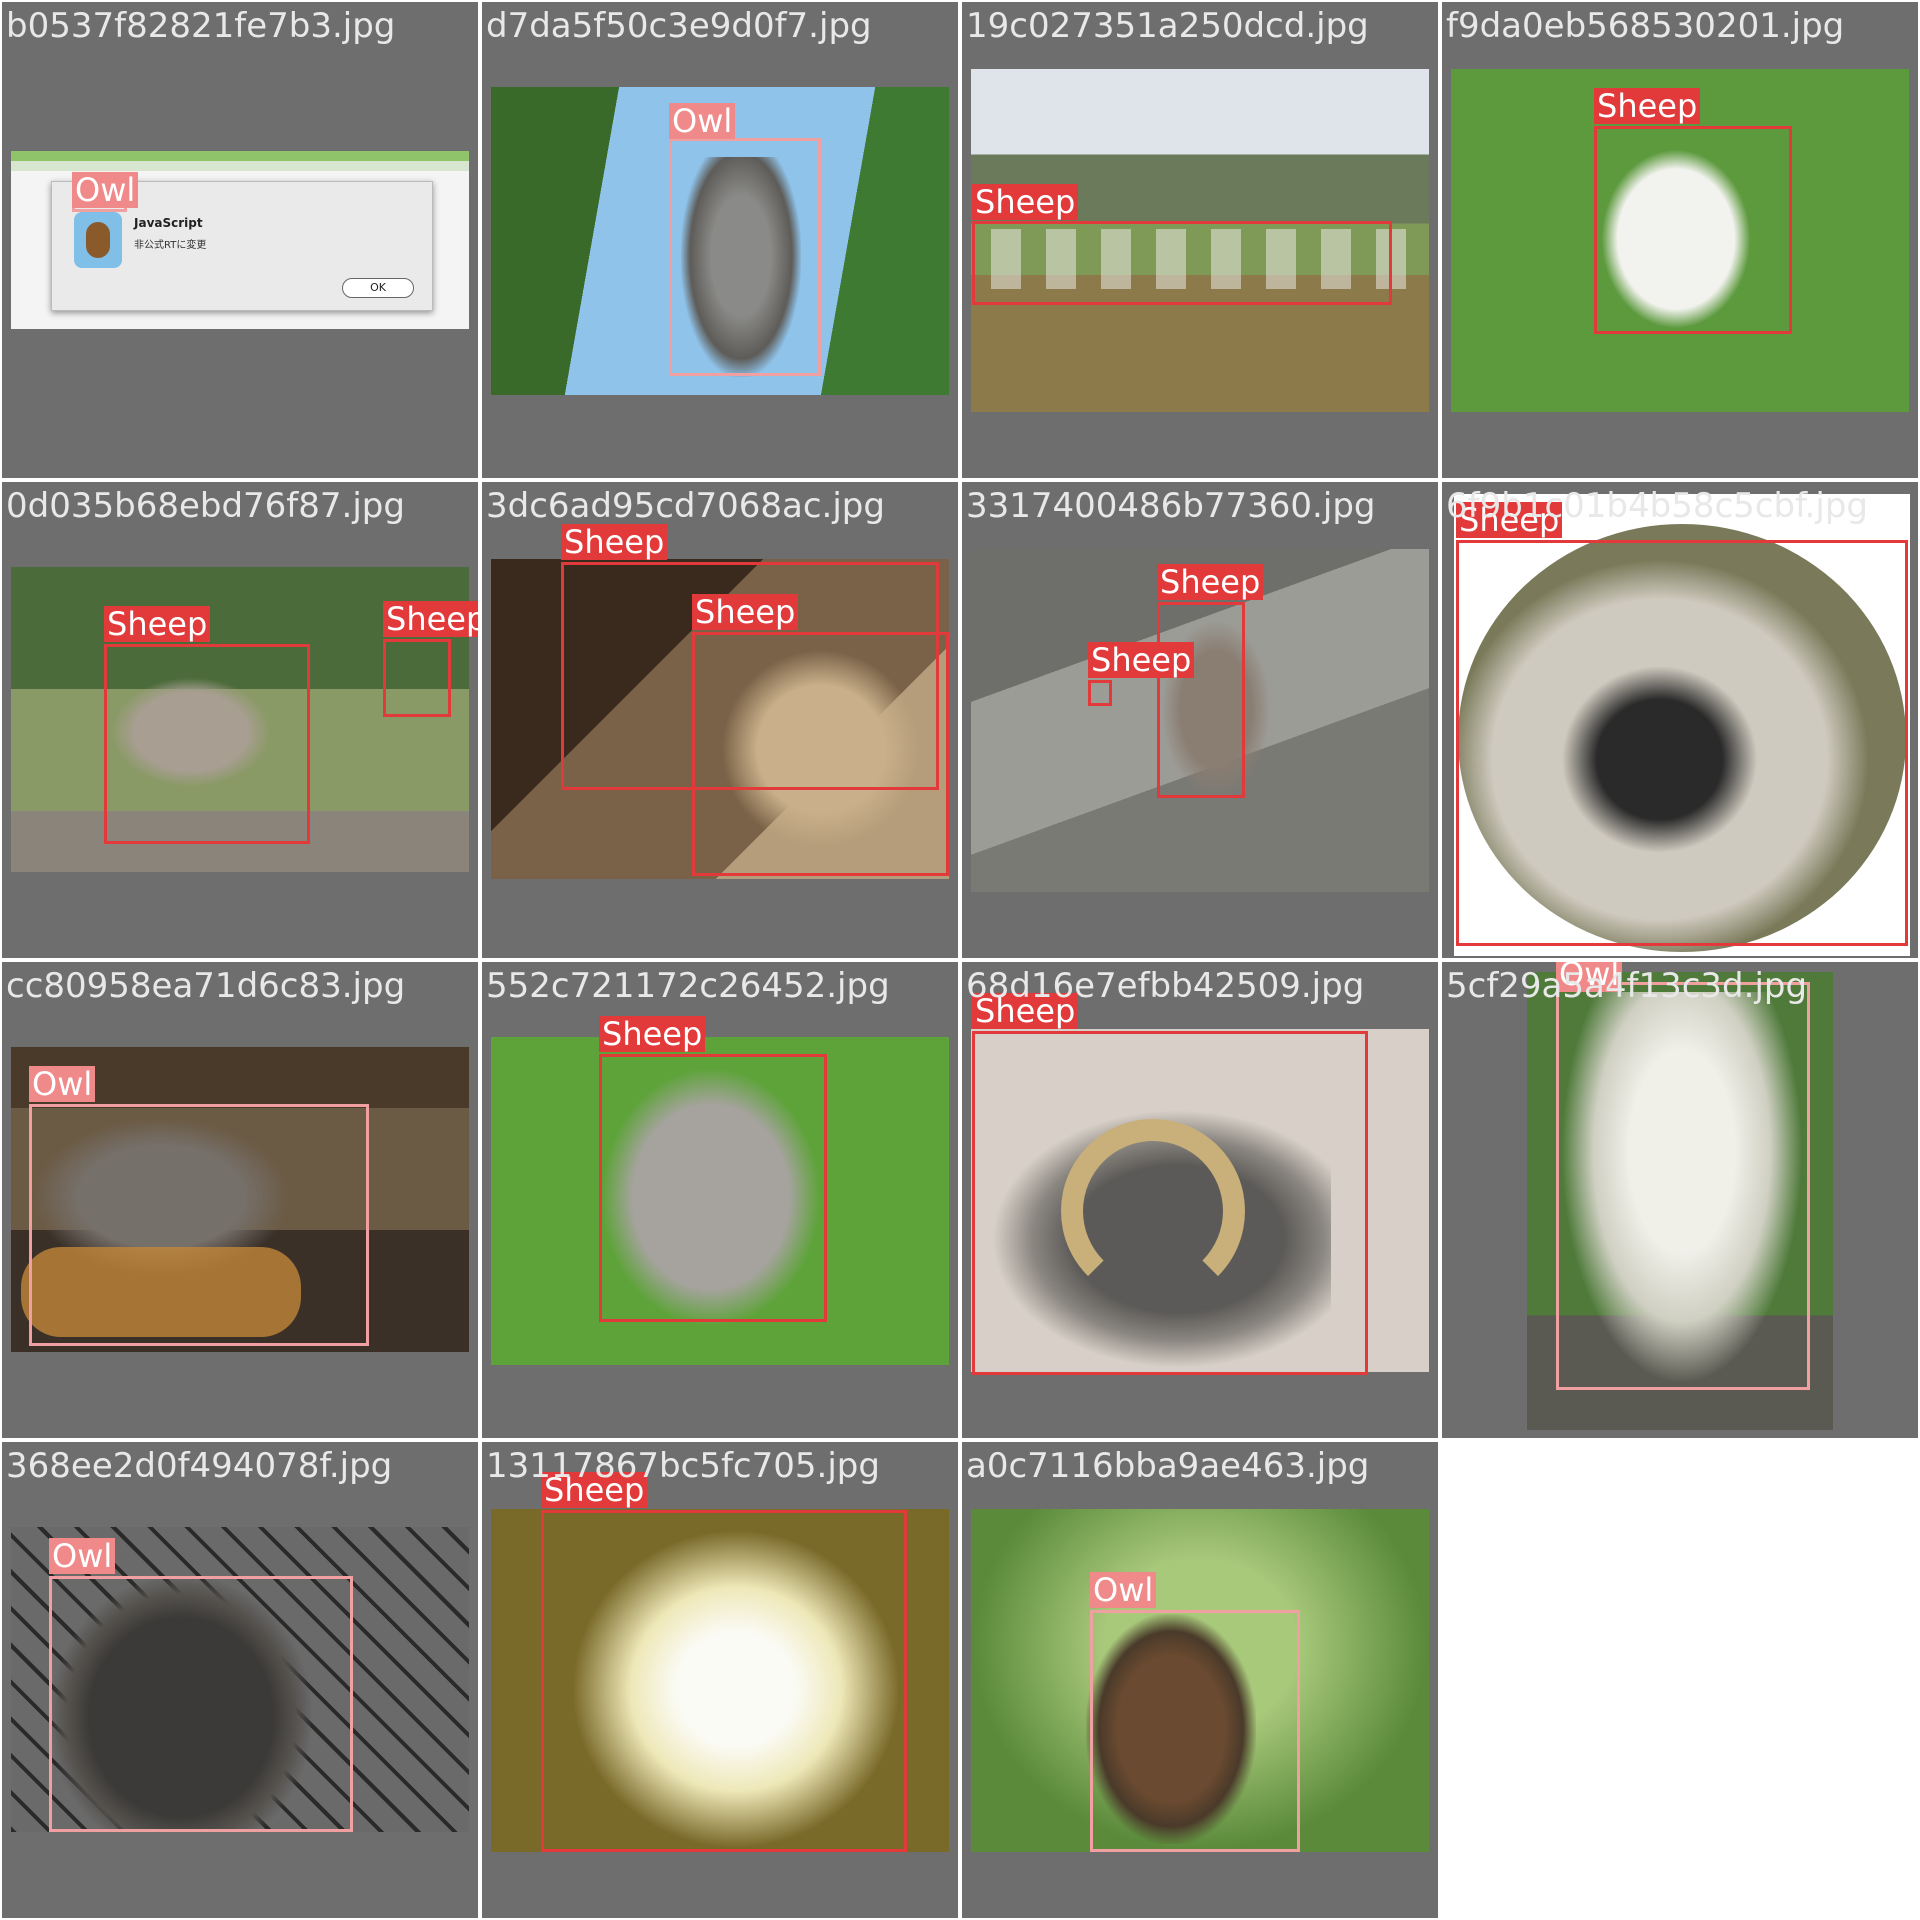 This screenshot has width=1920, height=1920. I want to click on tile-filename: 6f9b1c01b4b58c5cbf.jpg, so click(1657, 506).